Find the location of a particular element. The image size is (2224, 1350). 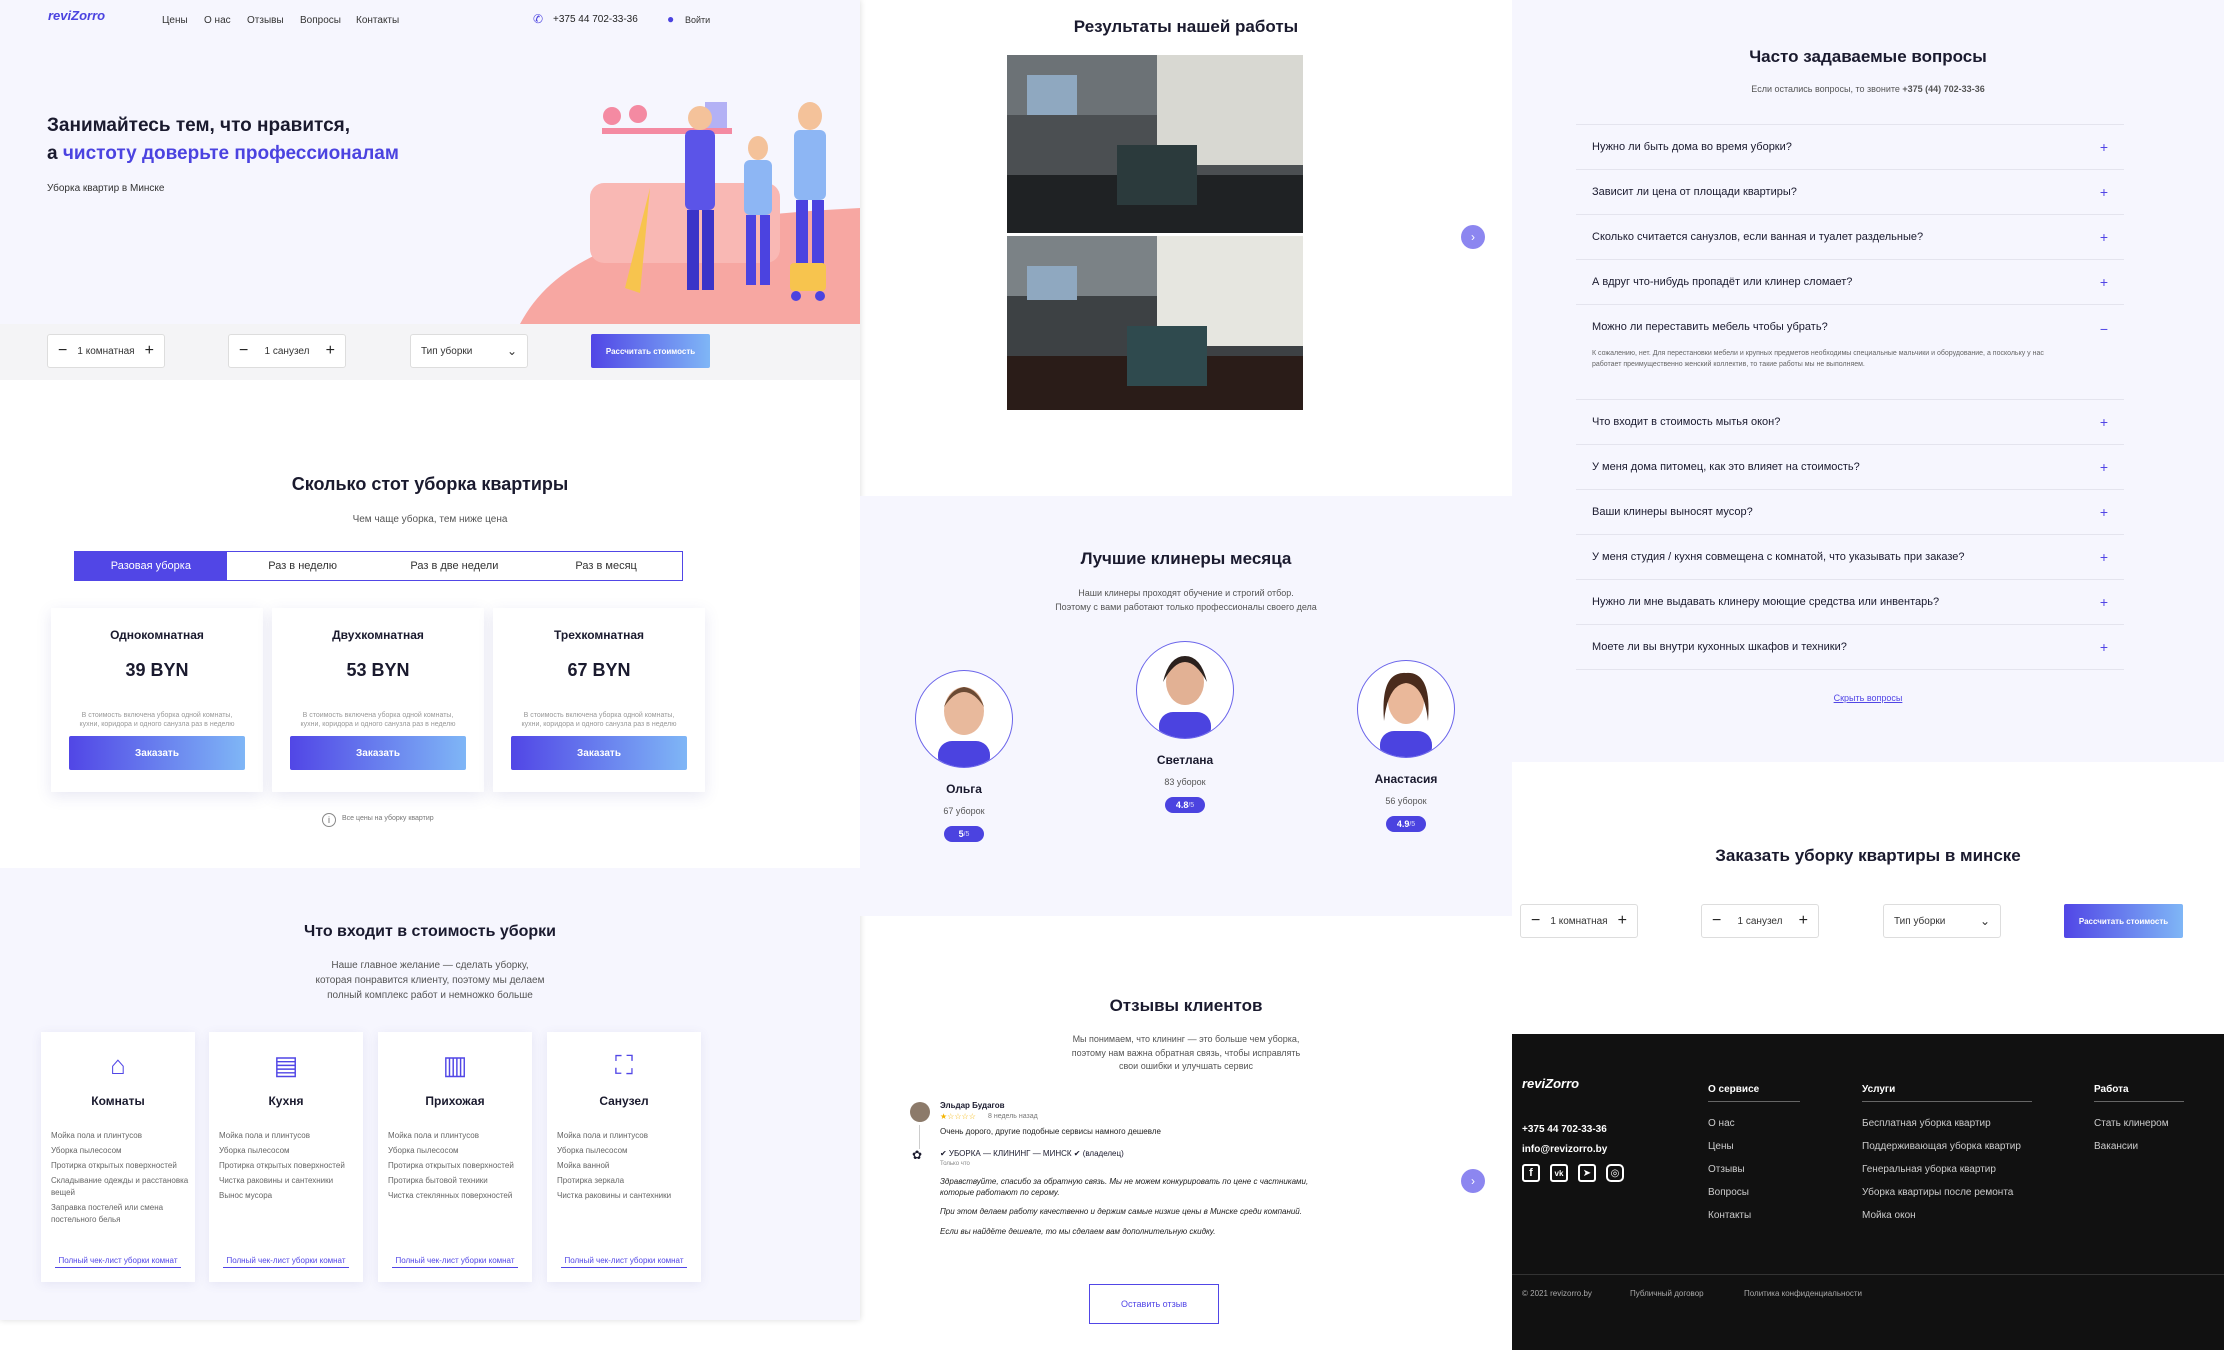

list-item: Чистка раковины и сантехники is located at coordinates (614, 1195).